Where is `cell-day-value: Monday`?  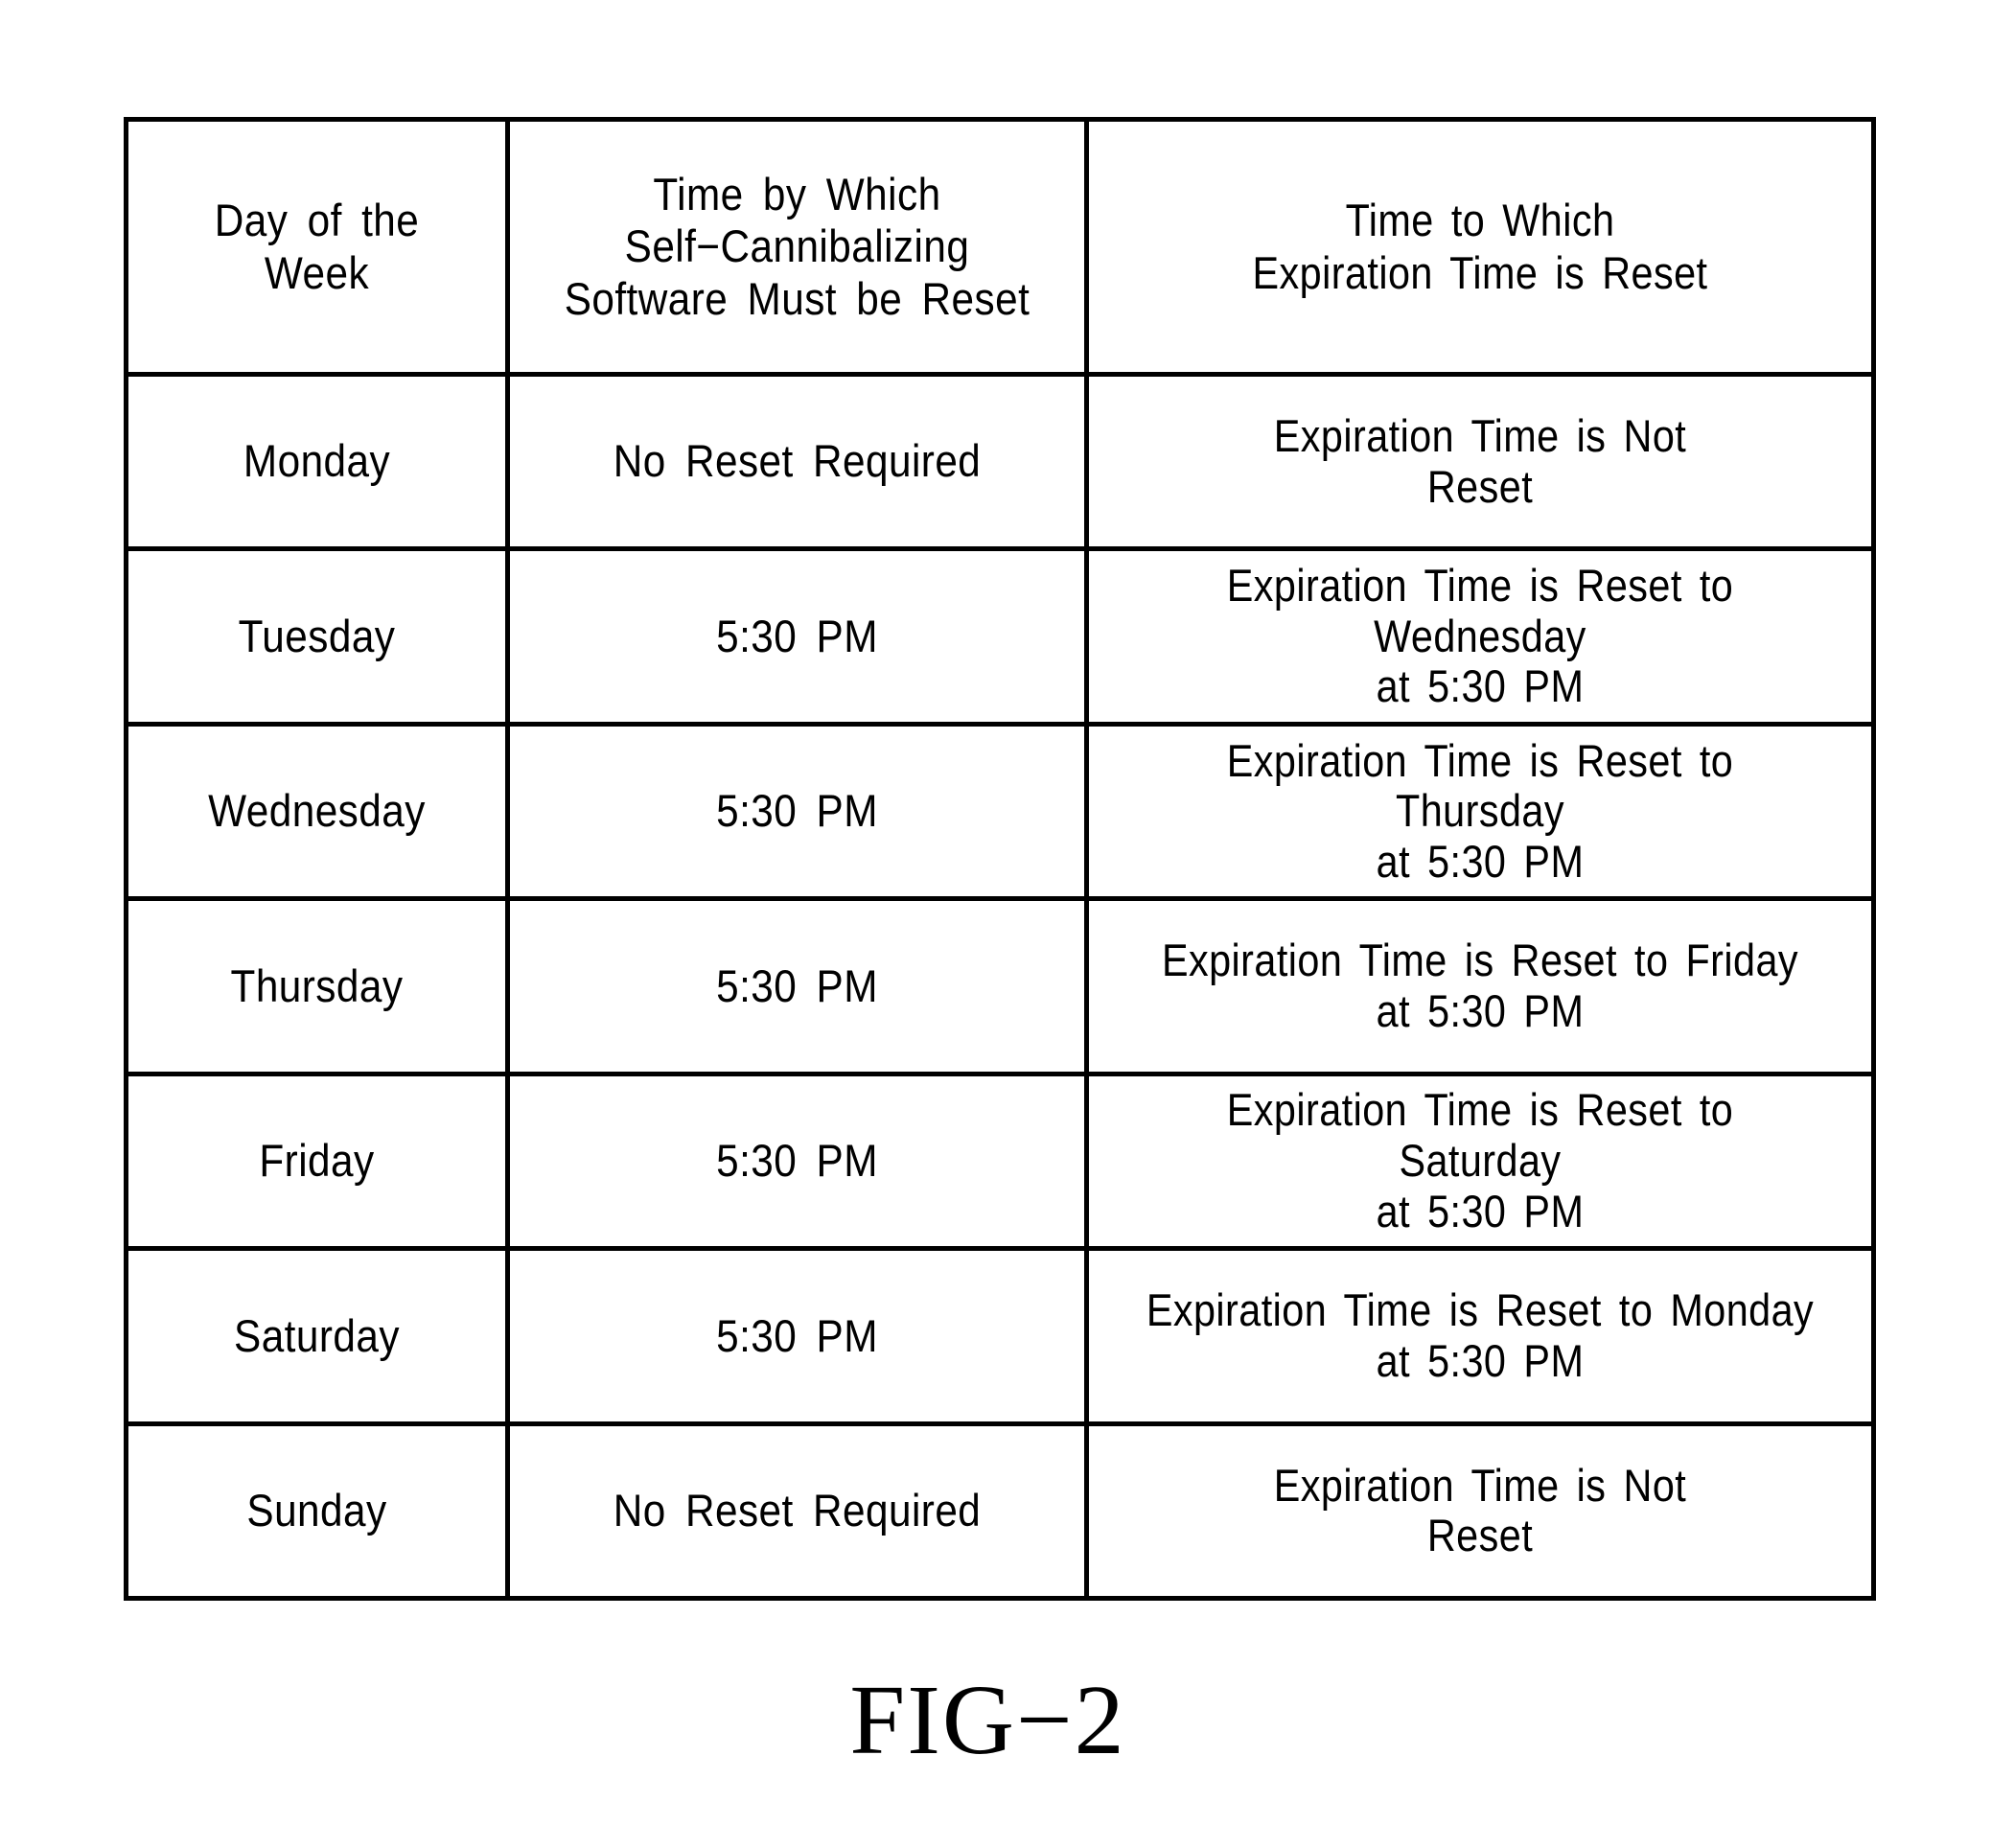 cell-day-value: Monday is located at coordinates (317, 461).